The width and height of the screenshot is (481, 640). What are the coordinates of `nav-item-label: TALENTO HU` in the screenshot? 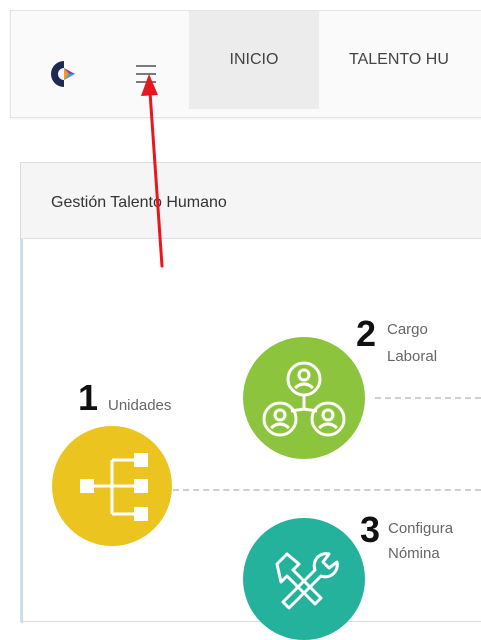 It's located at (399, 59).